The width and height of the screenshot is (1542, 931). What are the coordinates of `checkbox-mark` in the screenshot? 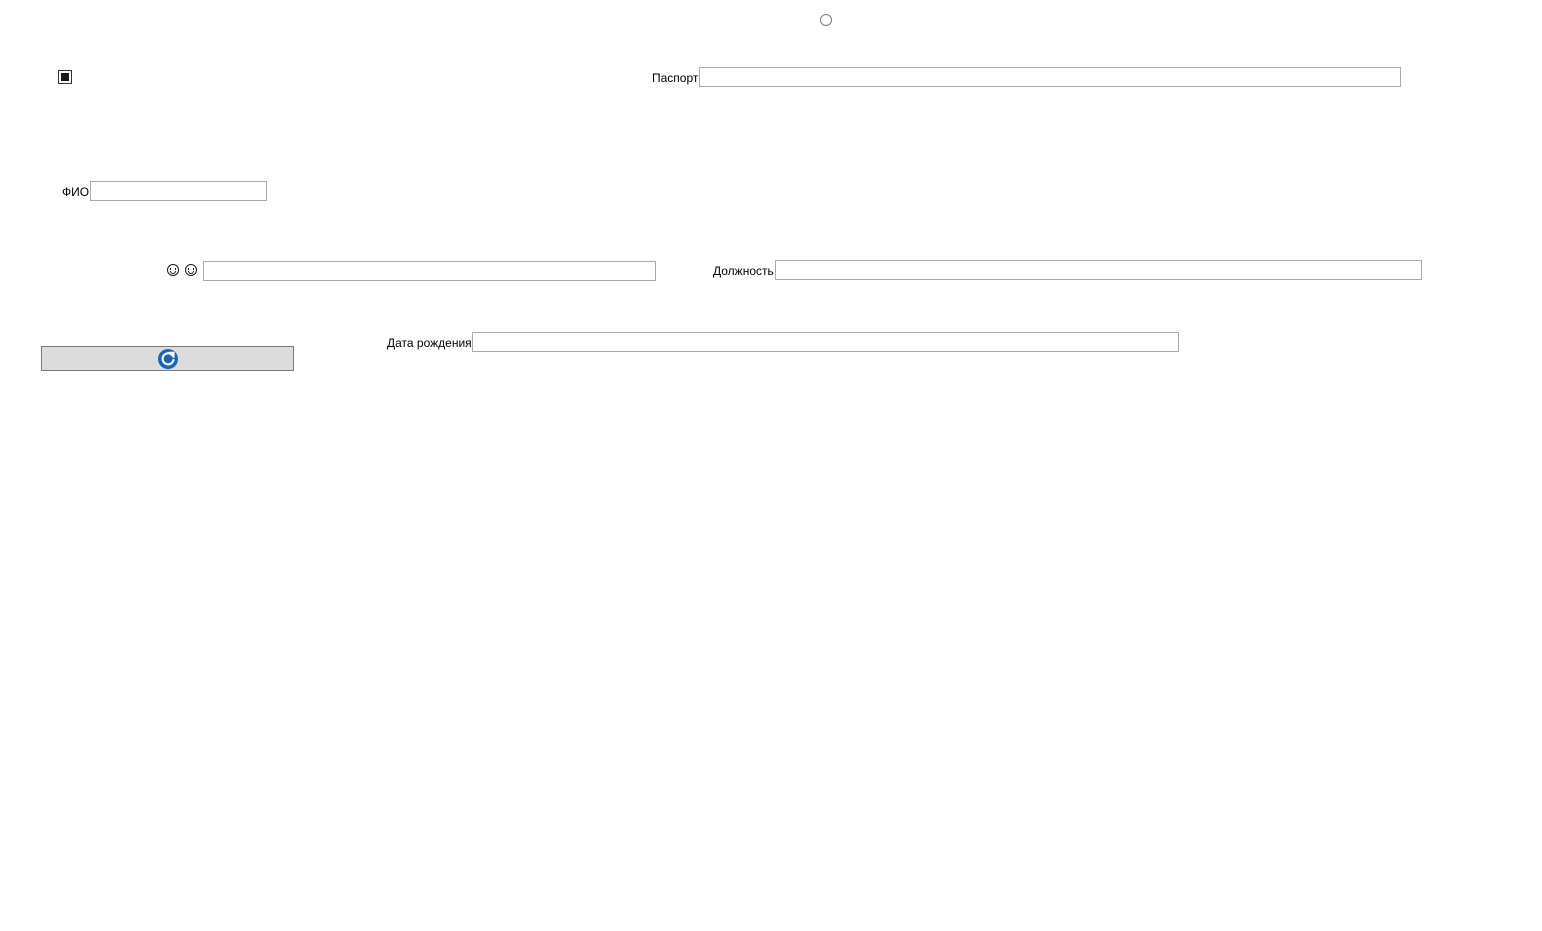 It's located at (65, 77).